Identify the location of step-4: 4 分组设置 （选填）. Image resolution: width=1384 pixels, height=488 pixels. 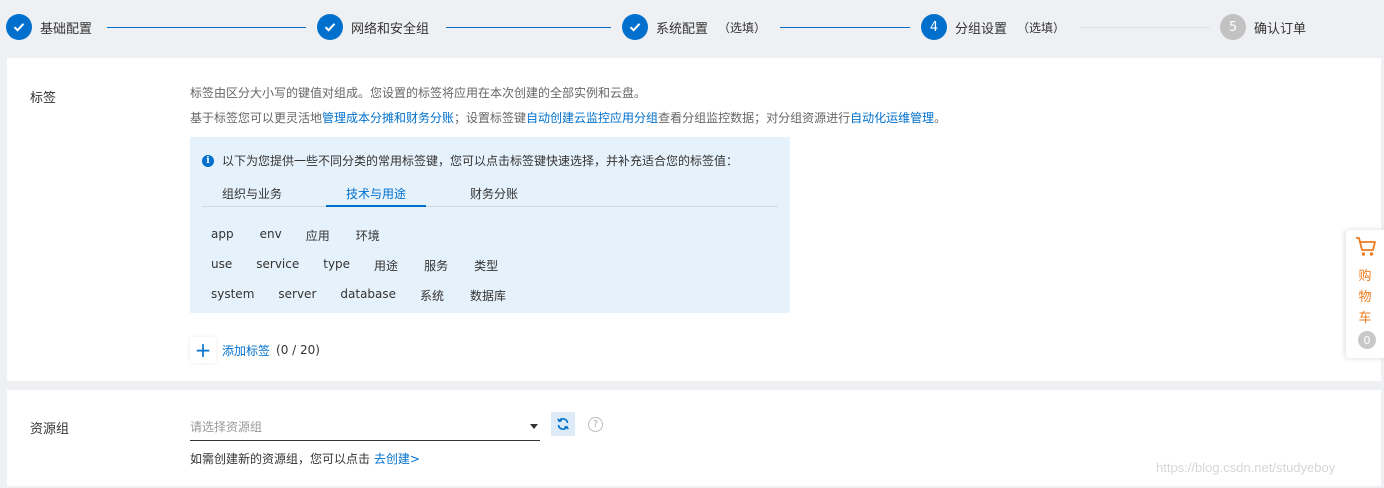
(993, 27).